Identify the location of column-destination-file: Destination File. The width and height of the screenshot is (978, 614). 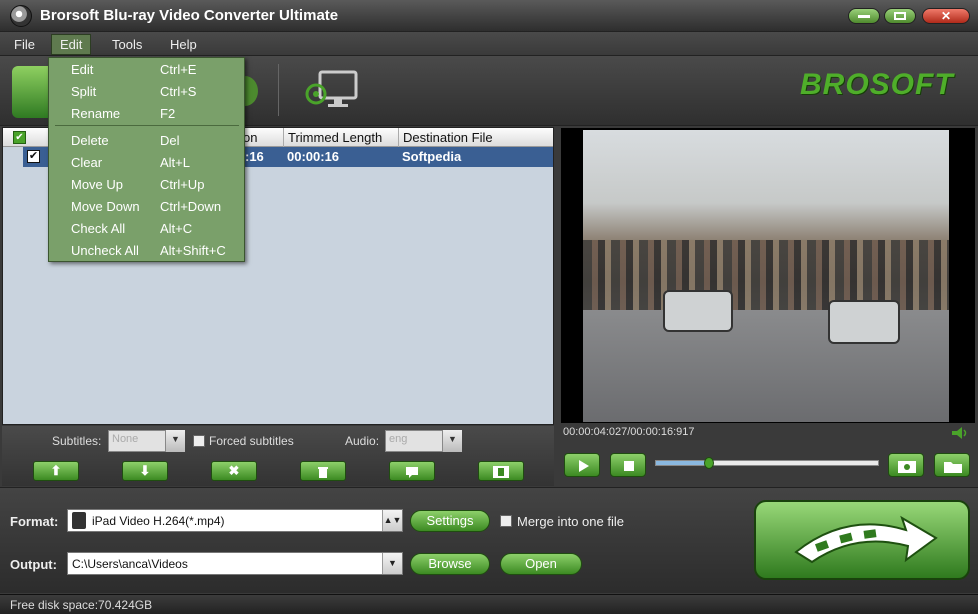
(448, 137).